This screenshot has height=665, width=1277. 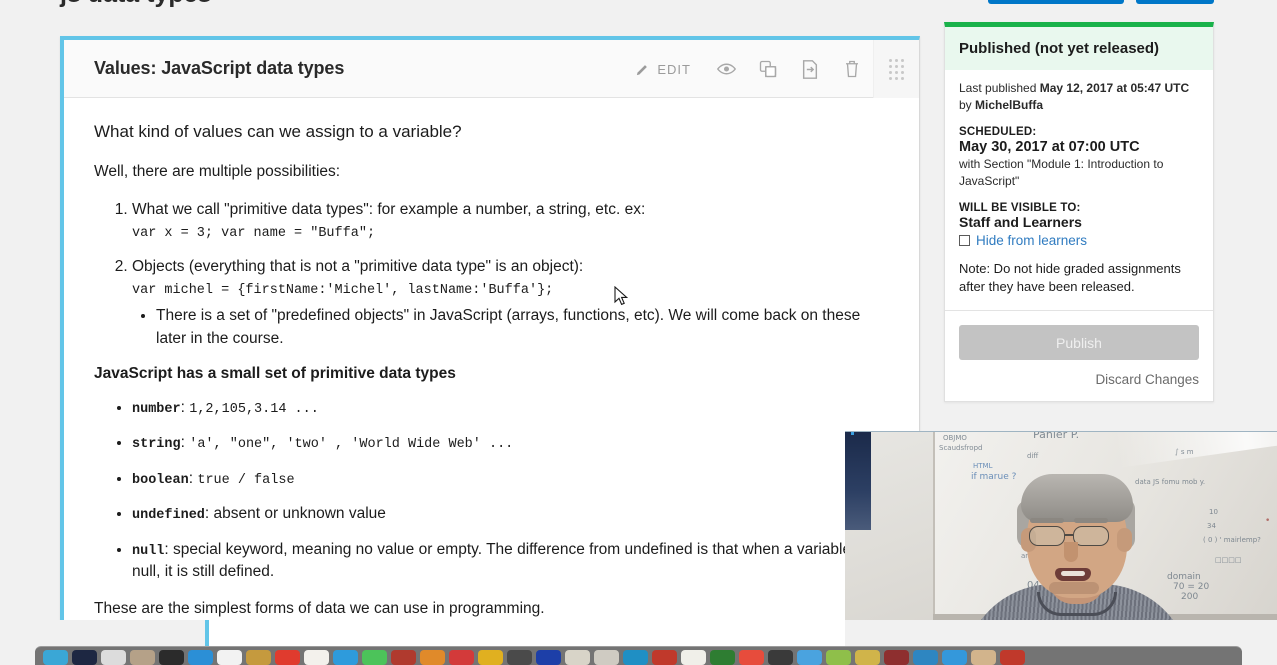 I want to click on whiteboard-scribble: HTML, so click(x=983, y=466).